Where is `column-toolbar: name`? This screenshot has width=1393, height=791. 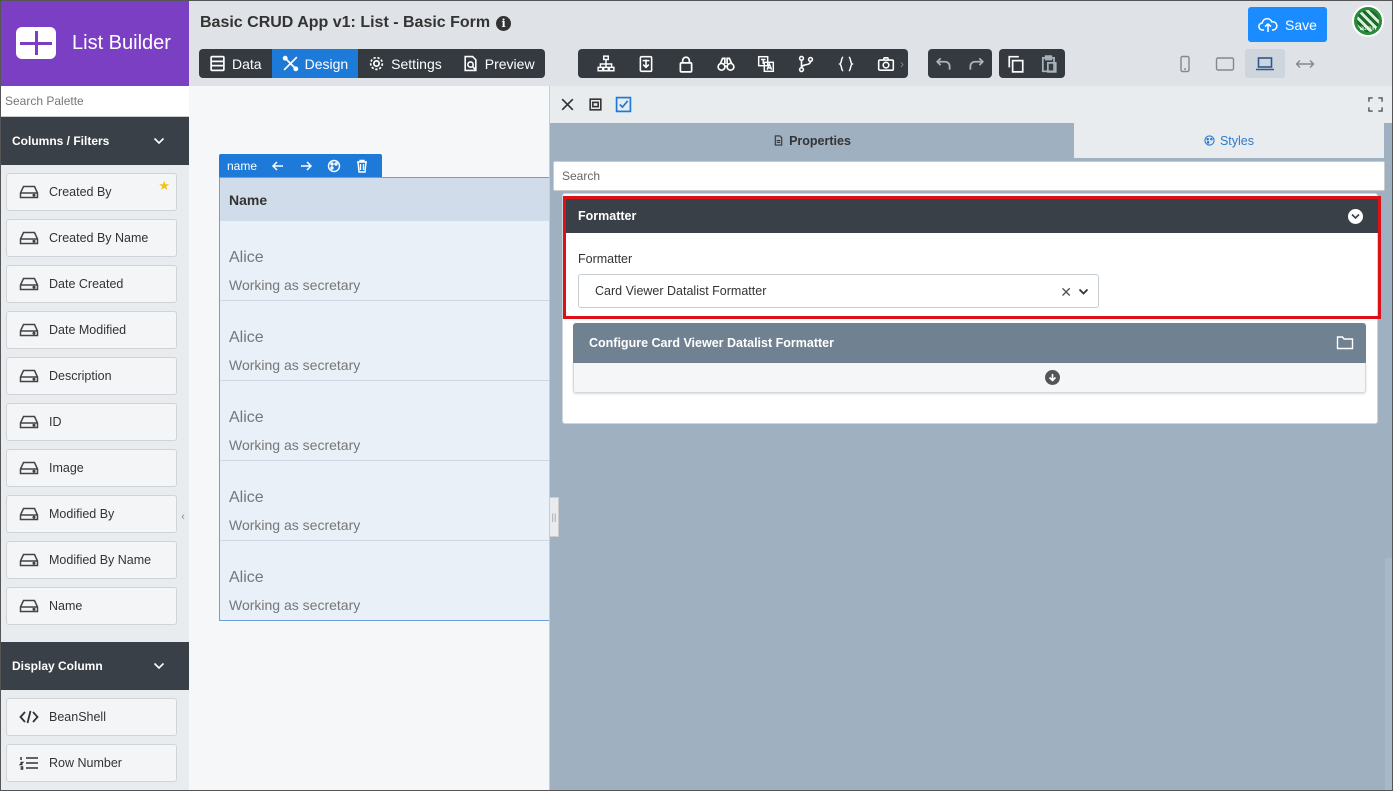 column-toolbar: name is located at coordinates (300, 165).